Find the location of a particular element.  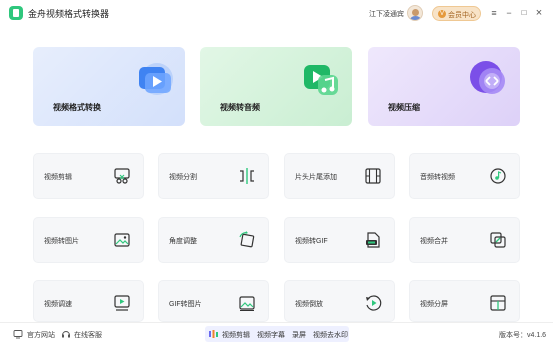

speed-icon is located at coordinates (122, 303).